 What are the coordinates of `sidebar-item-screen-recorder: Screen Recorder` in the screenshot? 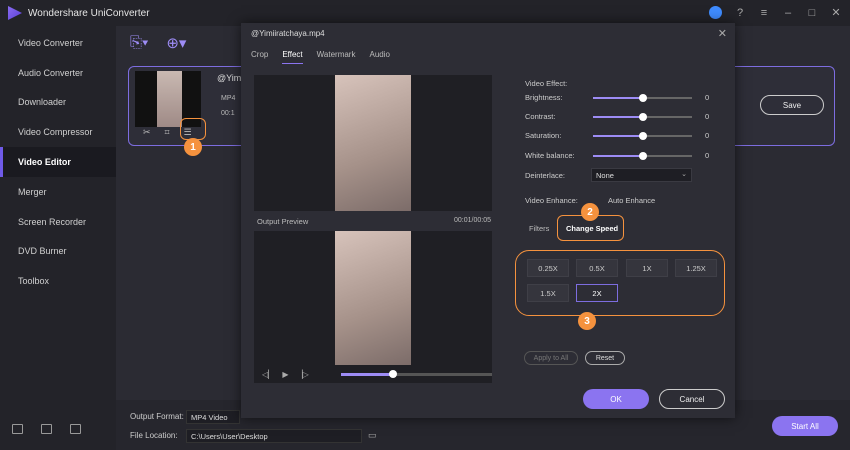 It's located at (58, 222).